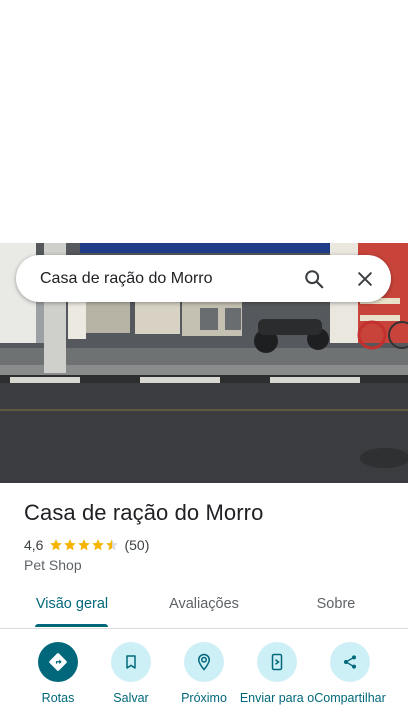 The image size is (408, 726). I want to click on tab-bar: Visão geral Avaliações Sobre, so click(204, 607).